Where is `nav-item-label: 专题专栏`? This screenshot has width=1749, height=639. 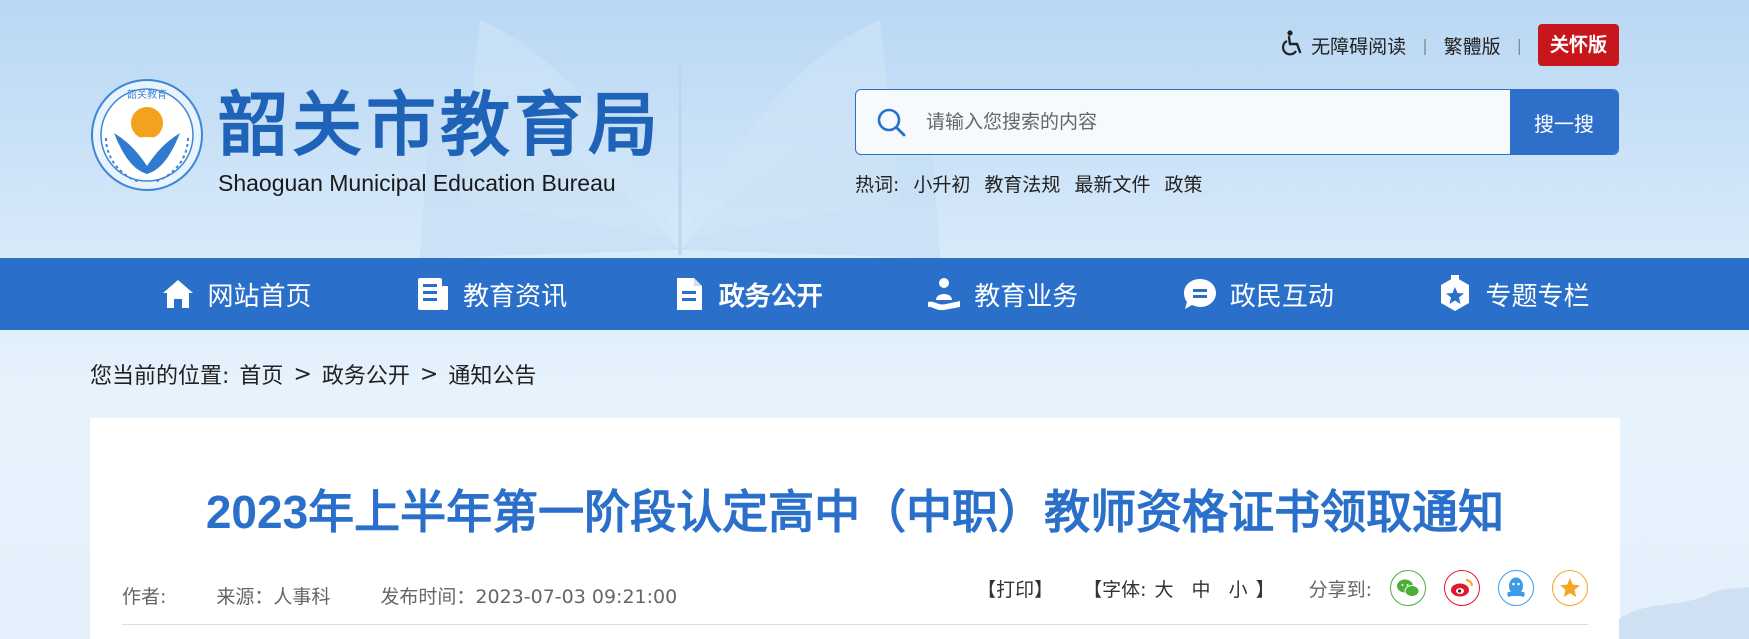
nav-item-label: 专题专栏 is located at coordinates (1537, 296).